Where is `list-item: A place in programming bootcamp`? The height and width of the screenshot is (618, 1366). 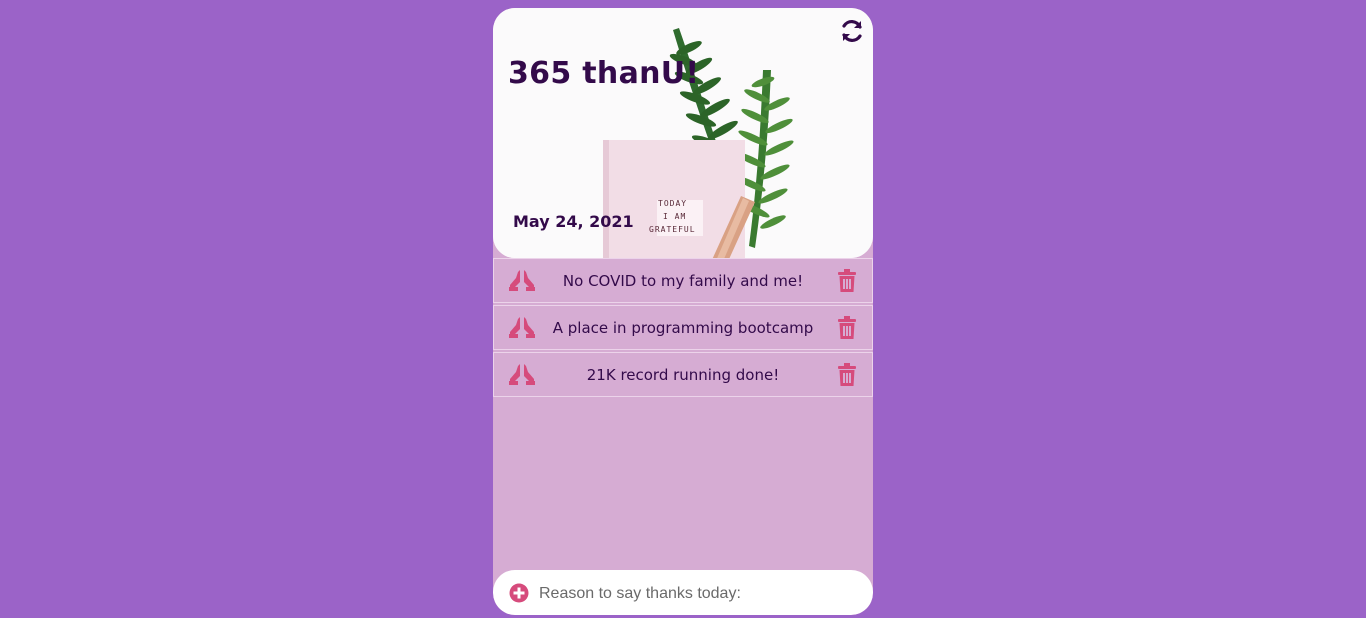 list-item: A place in programming bootcamp is located at coordinates (683, 327).